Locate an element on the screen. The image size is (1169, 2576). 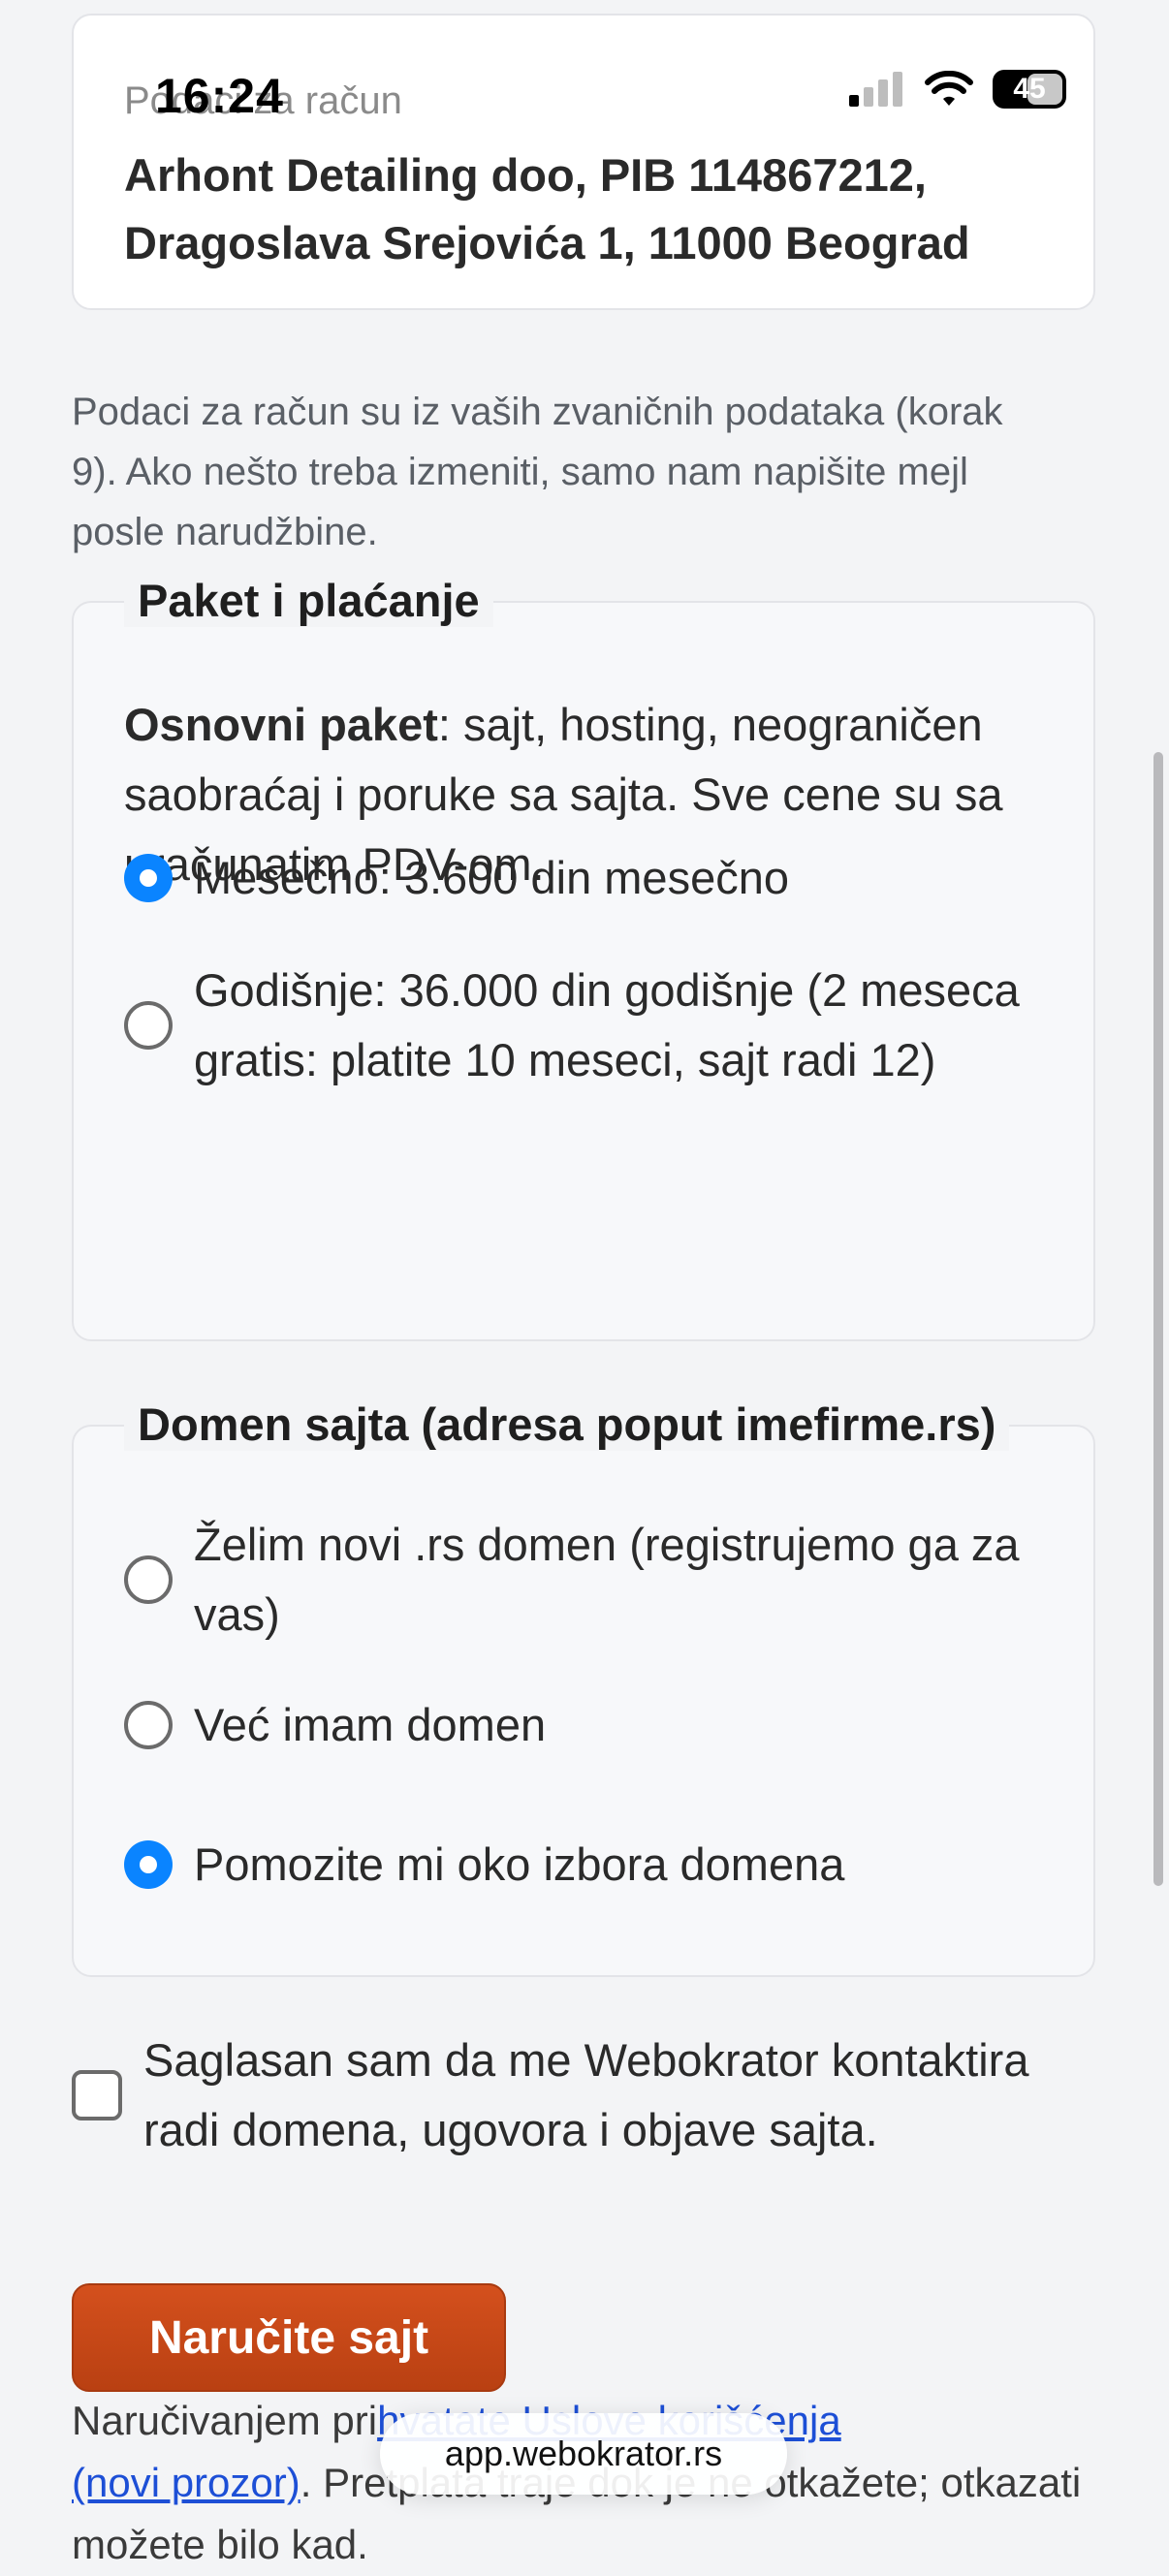
terms-new-window-link: (novi prozor) is located at coordinates (186, 2482).